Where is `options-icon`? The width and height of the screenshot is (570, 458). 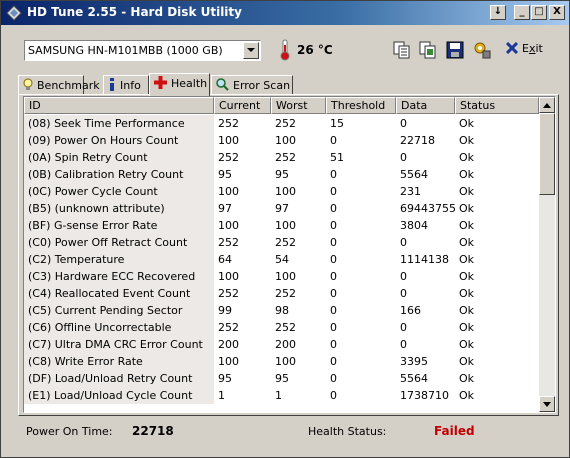
options-icon is located at coordinates (482, 50).